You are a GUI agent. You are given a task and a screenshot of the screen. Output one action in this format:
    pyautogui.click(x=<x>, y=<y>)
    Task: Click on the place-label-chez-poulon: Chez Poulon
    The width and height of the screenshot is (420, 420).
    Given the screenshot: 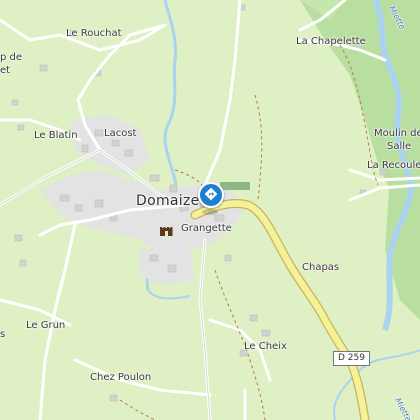 What is the action you would take?
    pyautogui.click(x=121, y=377)
    